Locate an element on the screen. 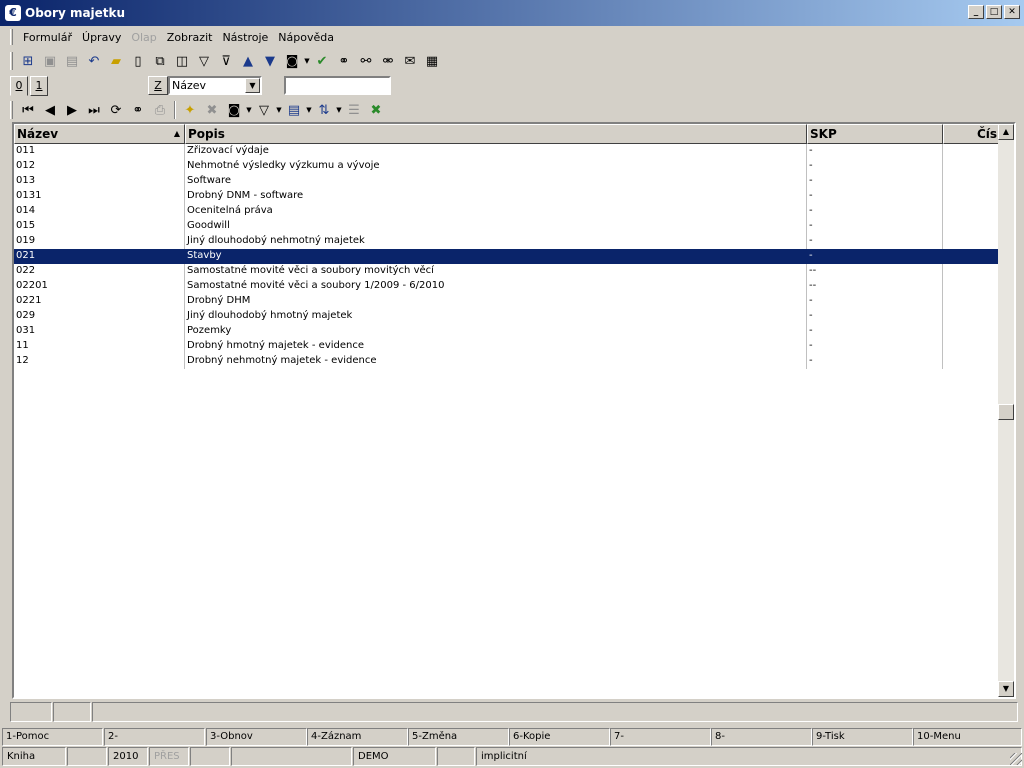 The image size is (1024, 768). fkey-8: 8- is located at coordinates (761, 737).